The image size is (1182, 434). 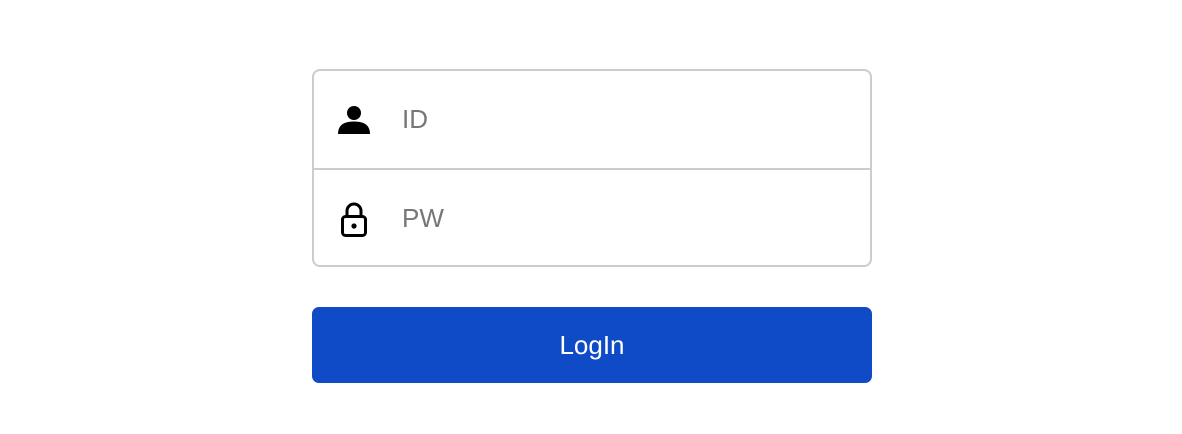 I want to click on lock-icon, so click(x=354, y=219).